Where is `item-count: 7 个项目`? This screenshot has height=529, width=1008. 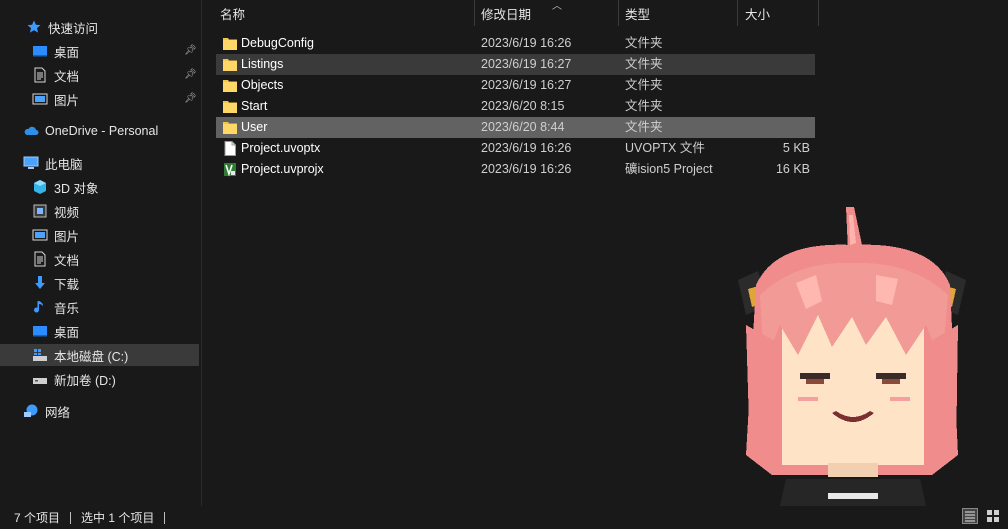
item-count: 7 个项目 is located at coordinates (37, 518).